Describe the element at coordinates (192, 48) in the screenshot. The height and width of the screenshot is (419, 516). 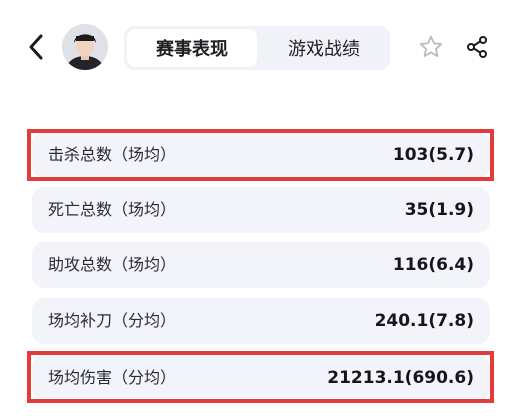
I see `tab-match-performance: 赛事表现` at that location.